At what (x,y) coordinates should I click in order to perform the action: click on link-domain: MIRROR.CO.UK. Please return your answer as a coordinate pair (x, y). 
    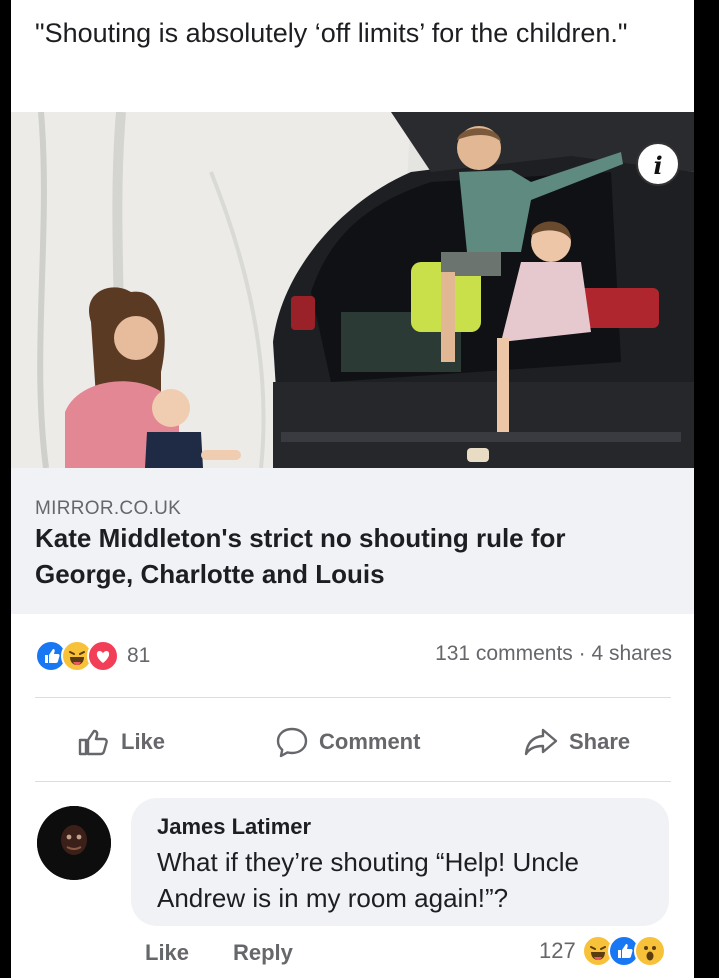
    Looking at the image, I should click on (108, 508).